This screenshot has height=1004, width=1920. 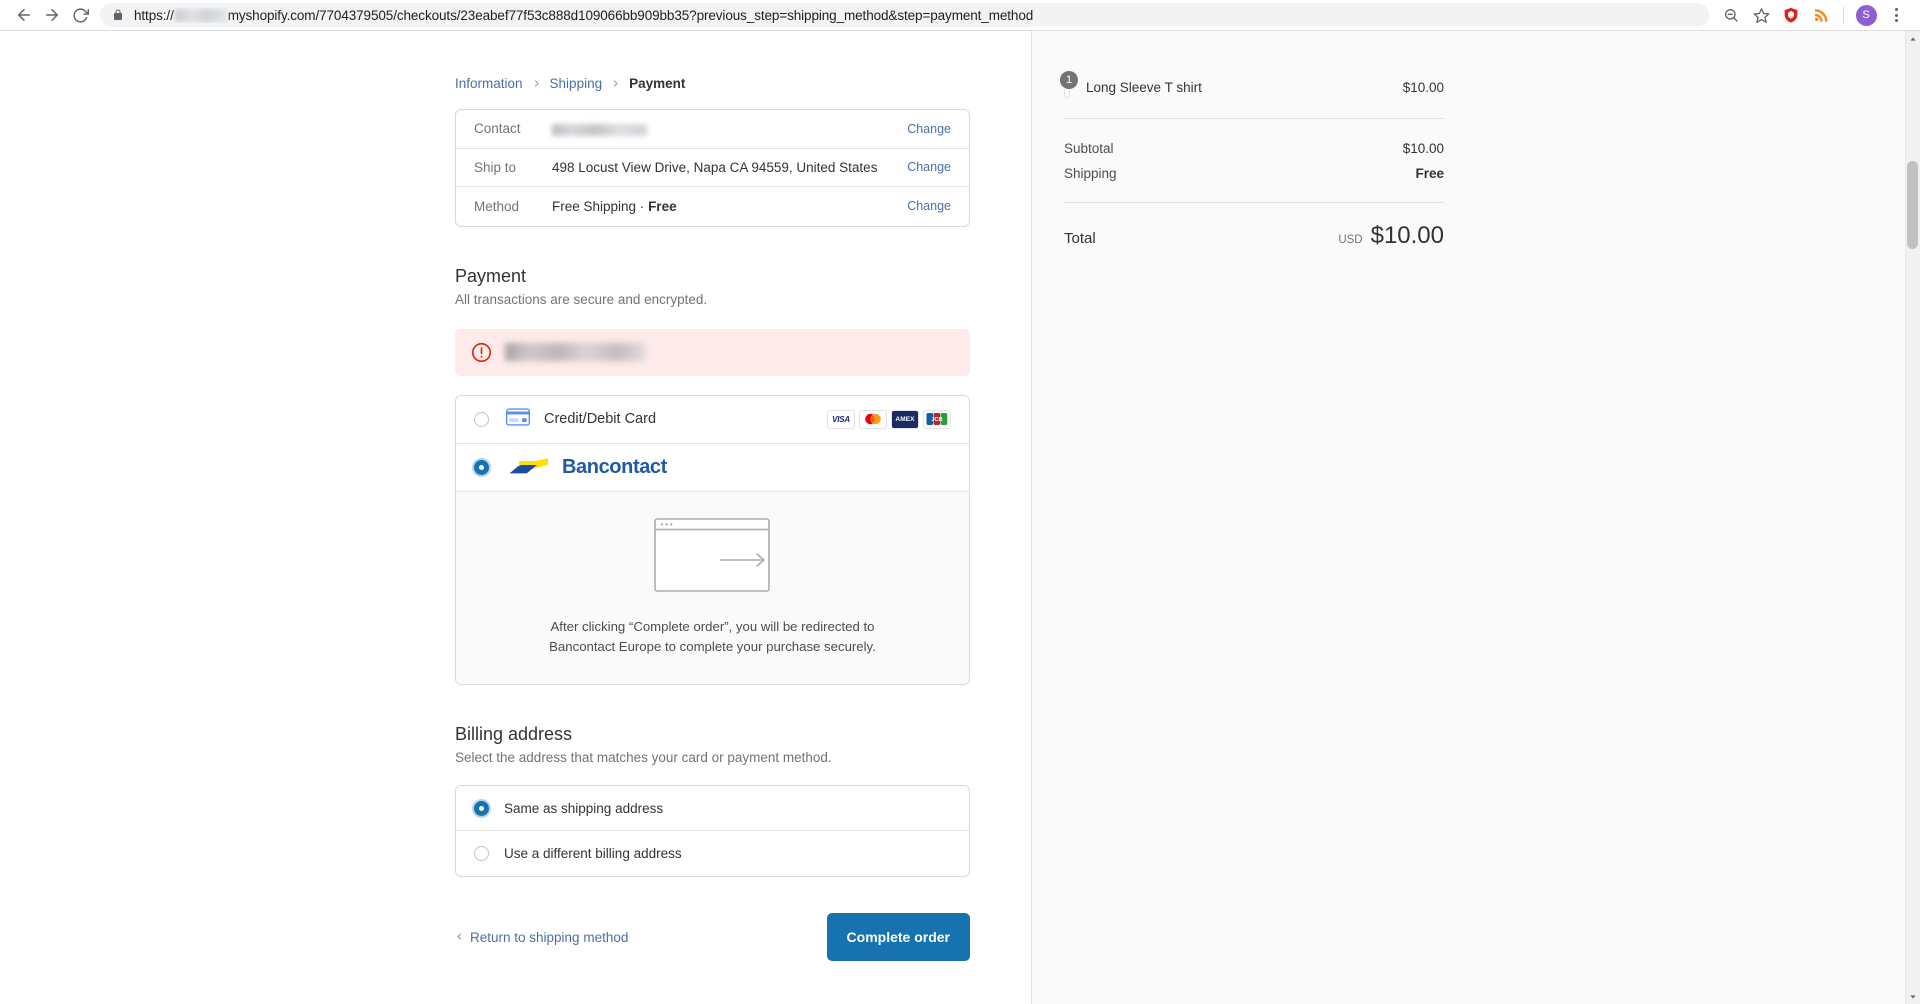 What do you see at coordinates (1912, 205) in the screenshot?
I see `scrollbar-thumb` at bounding box center [1912, 205].